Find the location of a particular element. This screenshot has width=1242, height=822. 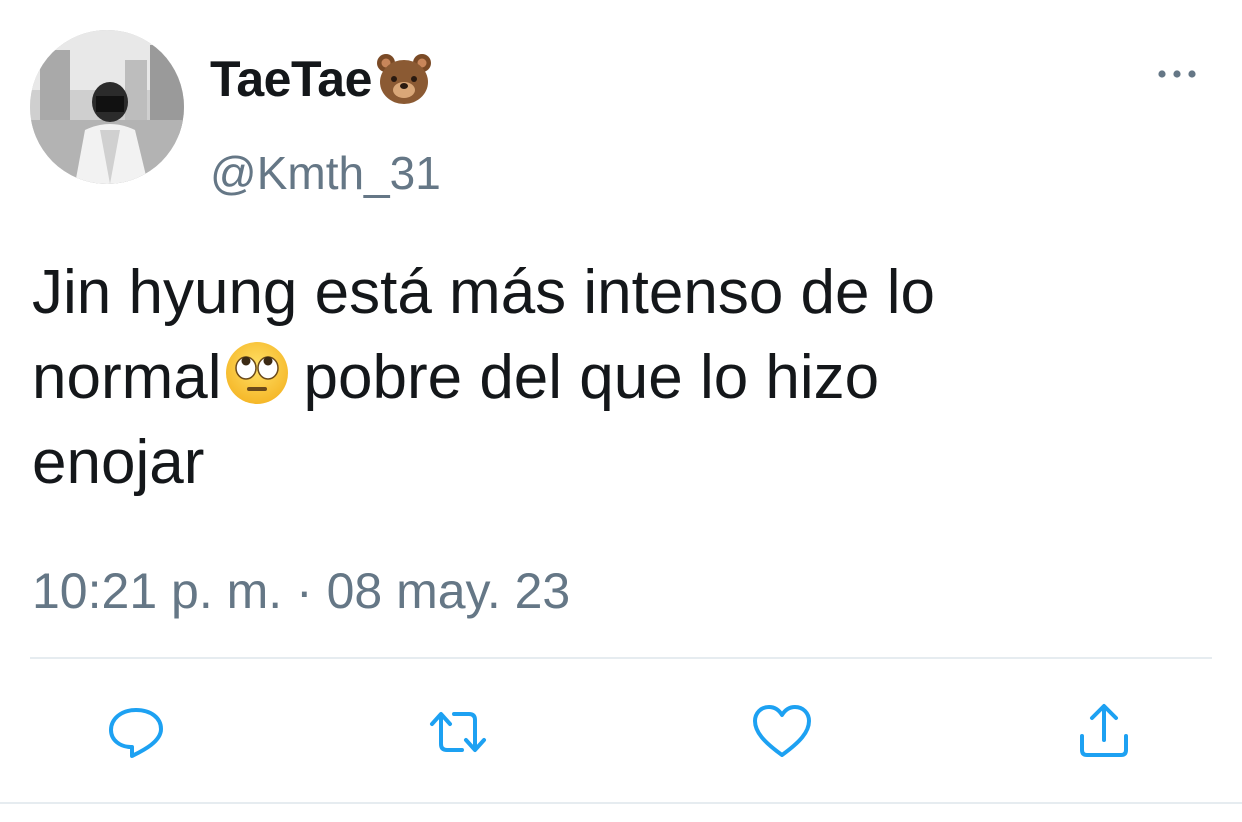

user-handle: @Kmth_31 is located at coordinates (325, 173).